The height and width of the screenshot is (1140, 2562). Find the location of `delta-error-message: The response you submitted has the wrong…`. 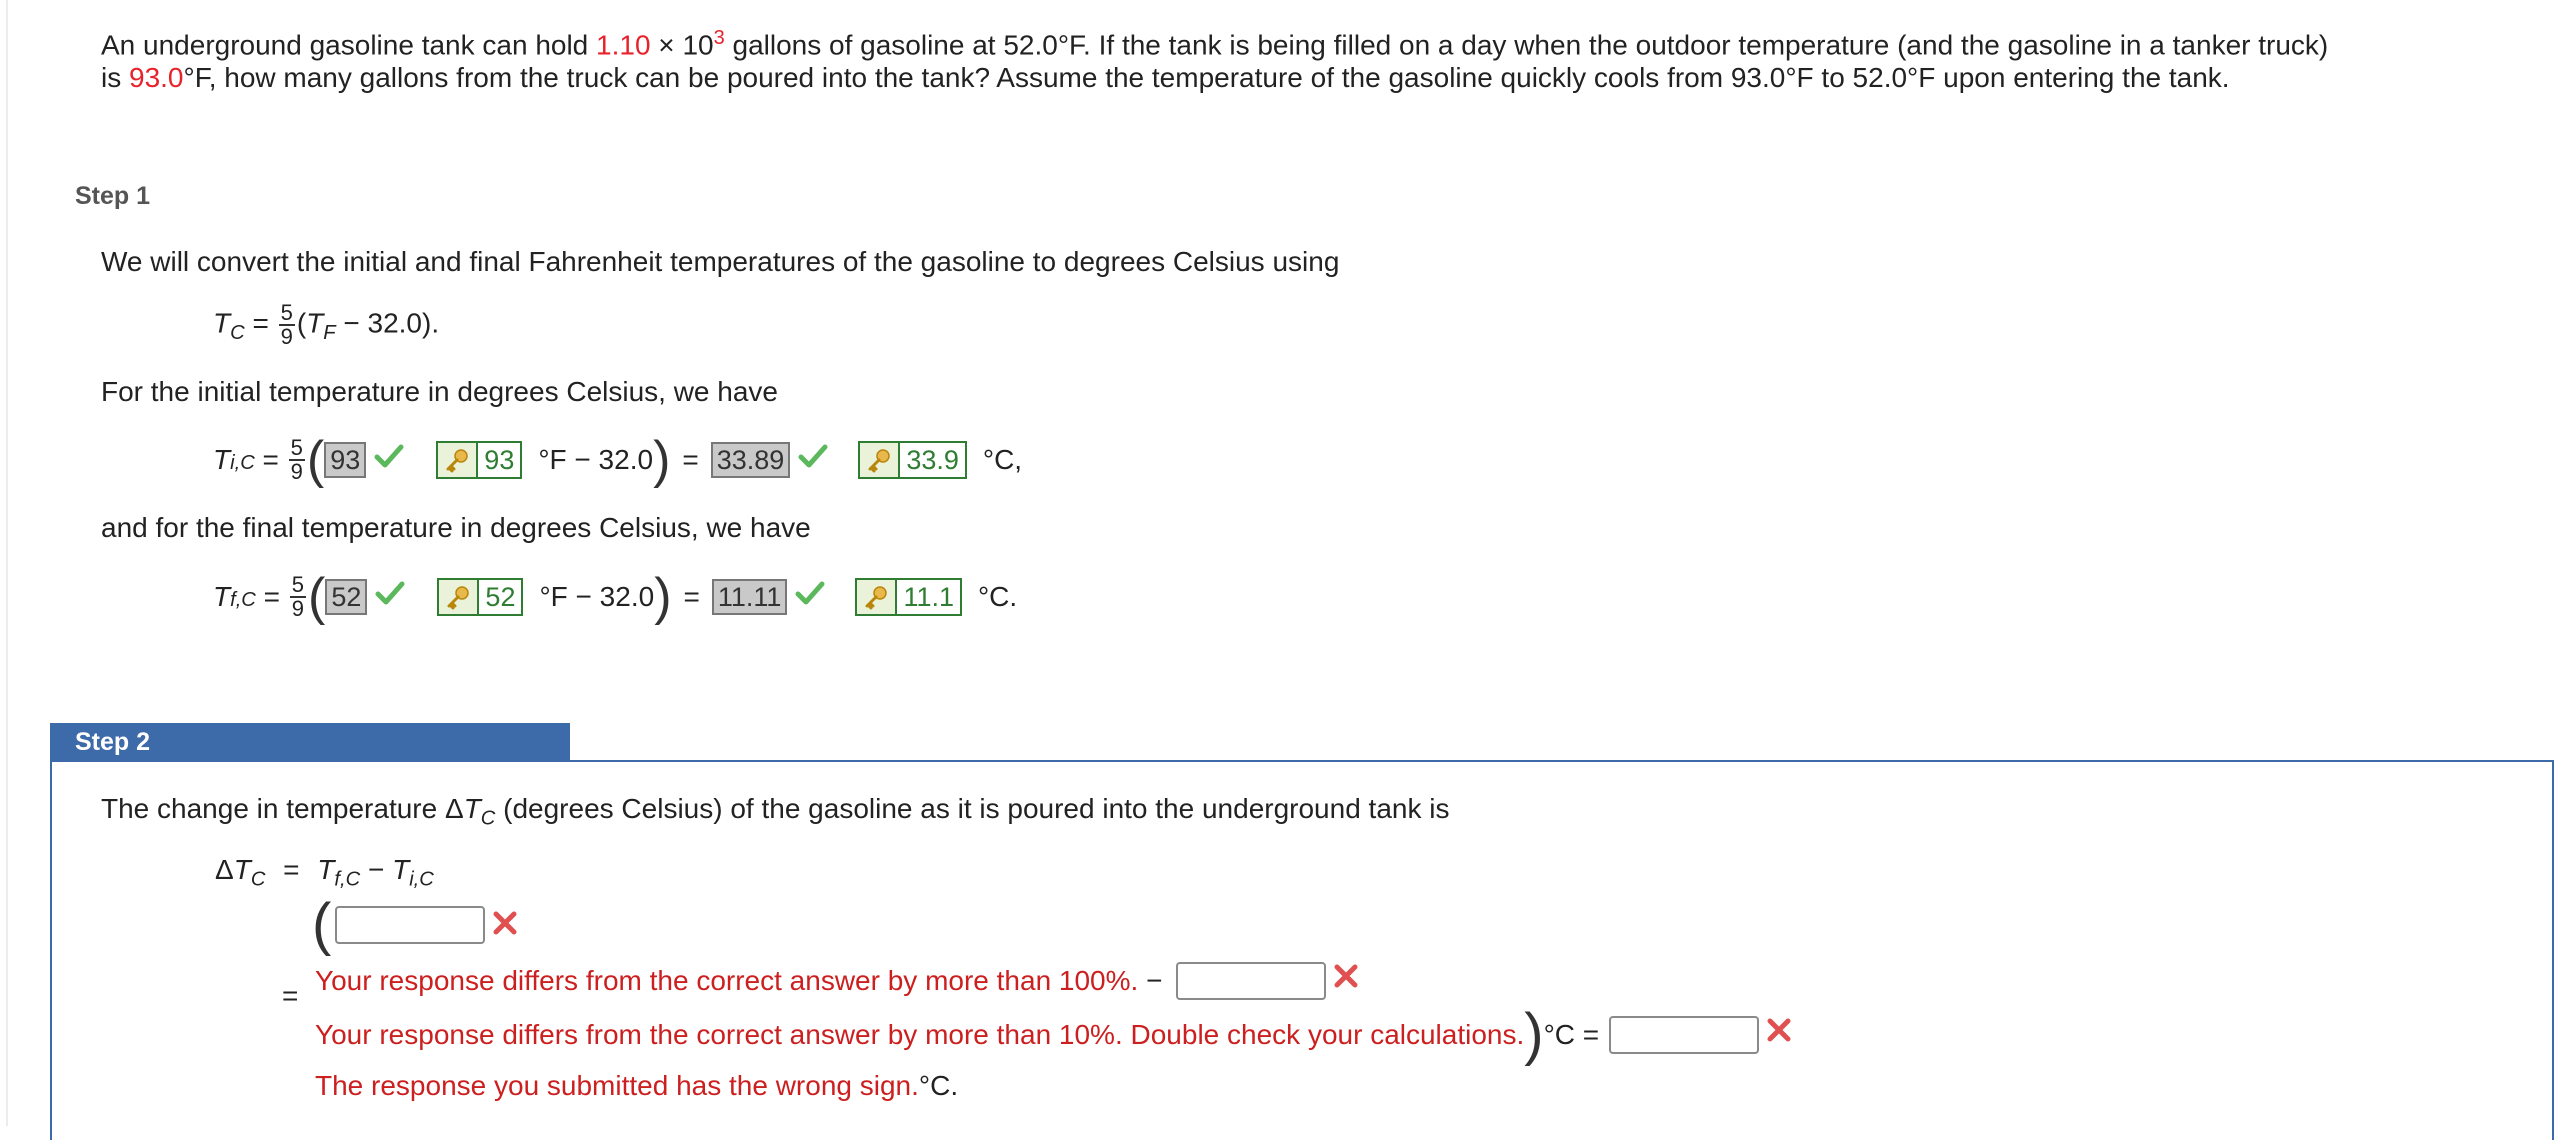

delta-error-message: The response you submitted has the wrong… is located at coordinates (617, 1085).